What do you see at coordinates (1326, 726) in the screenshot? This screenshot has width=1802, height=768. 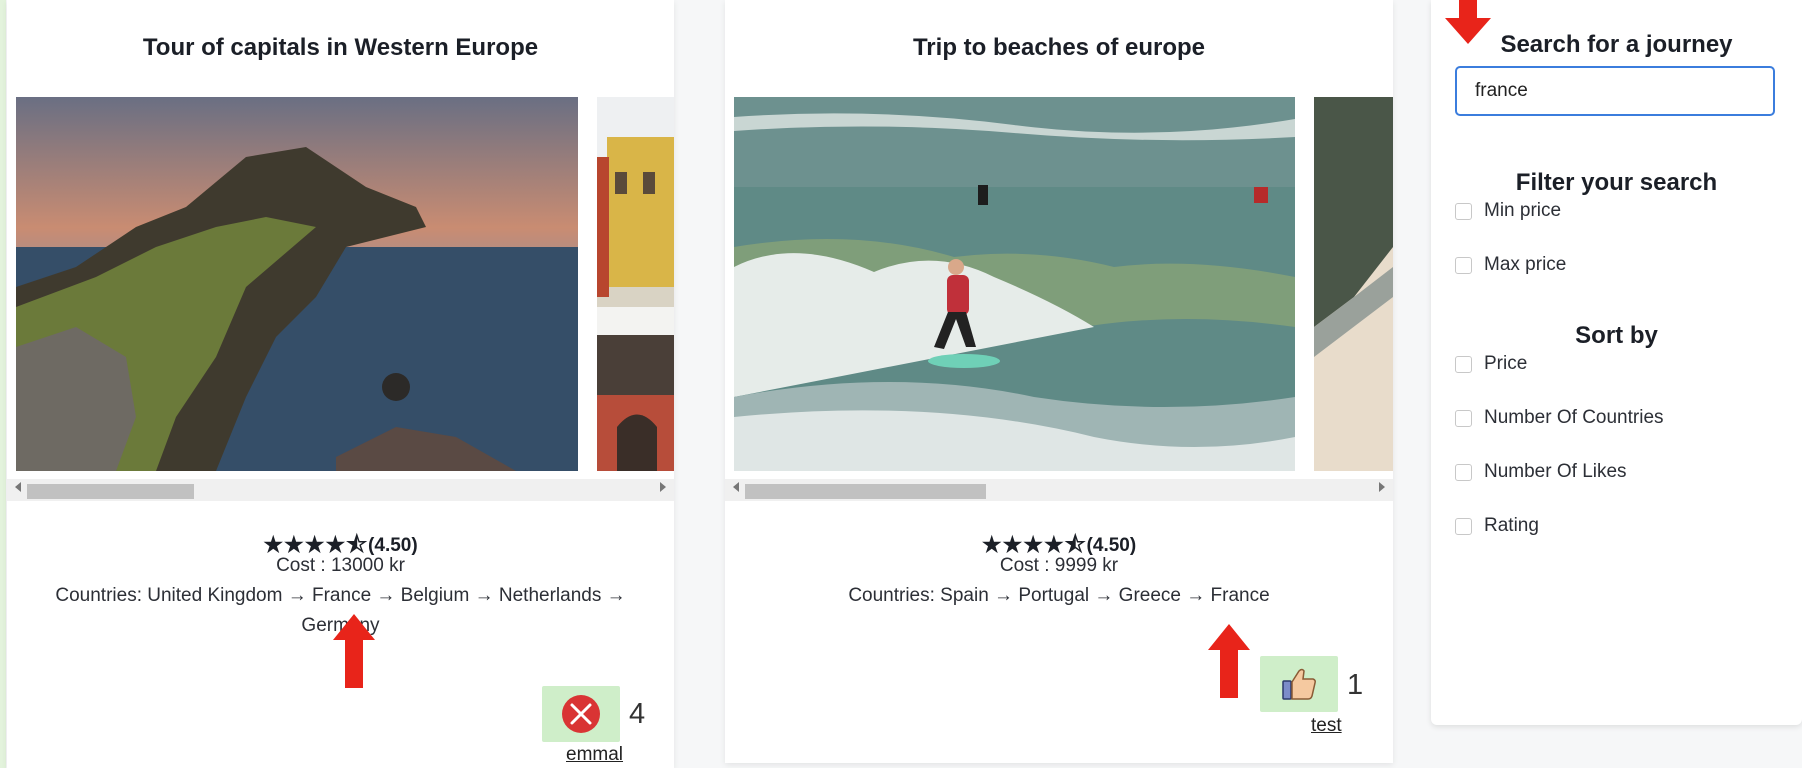 I see `author-link: test` at bounding box center [1326, 726].